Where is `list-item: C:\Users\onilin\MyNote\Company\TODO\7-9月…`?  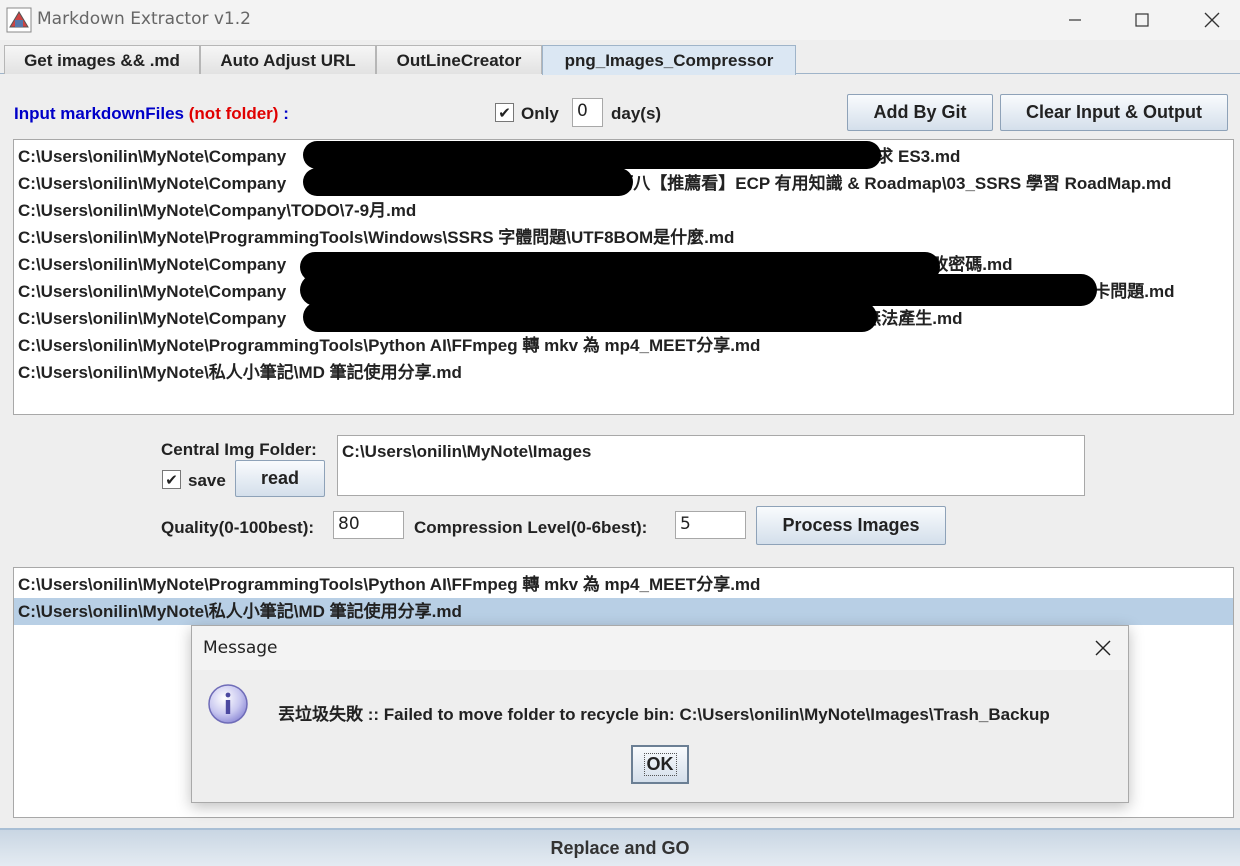 list-item: C:\Users\onilin\MyNote\Company\TODO\7-9月… is located at coordinates (623, 210).